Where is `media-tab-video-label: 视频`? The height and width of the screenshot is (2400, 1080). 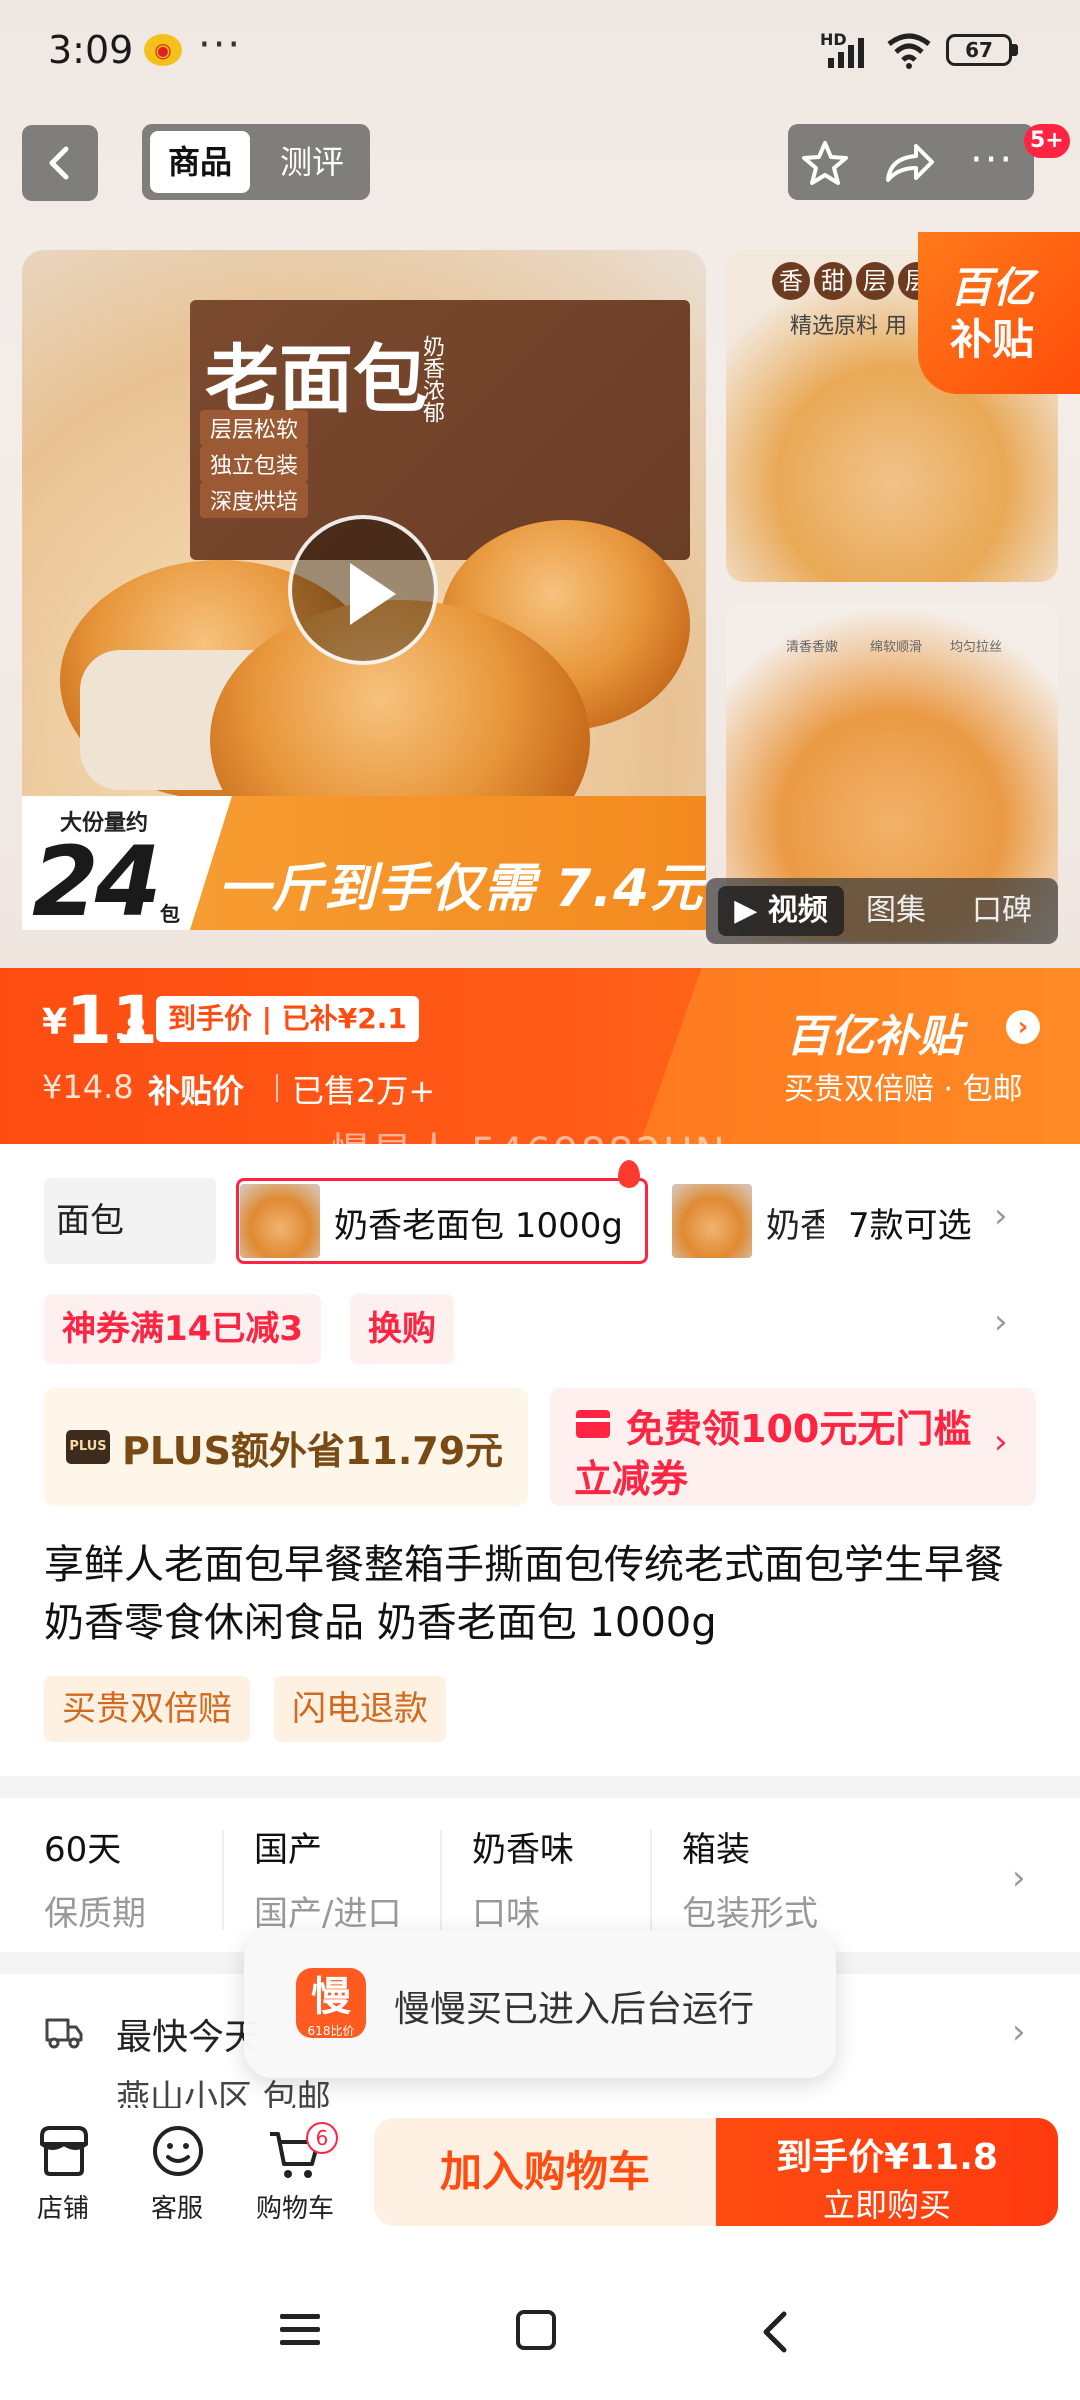
media-tab-video-label: 视频 is located at coordinates (797, 910).